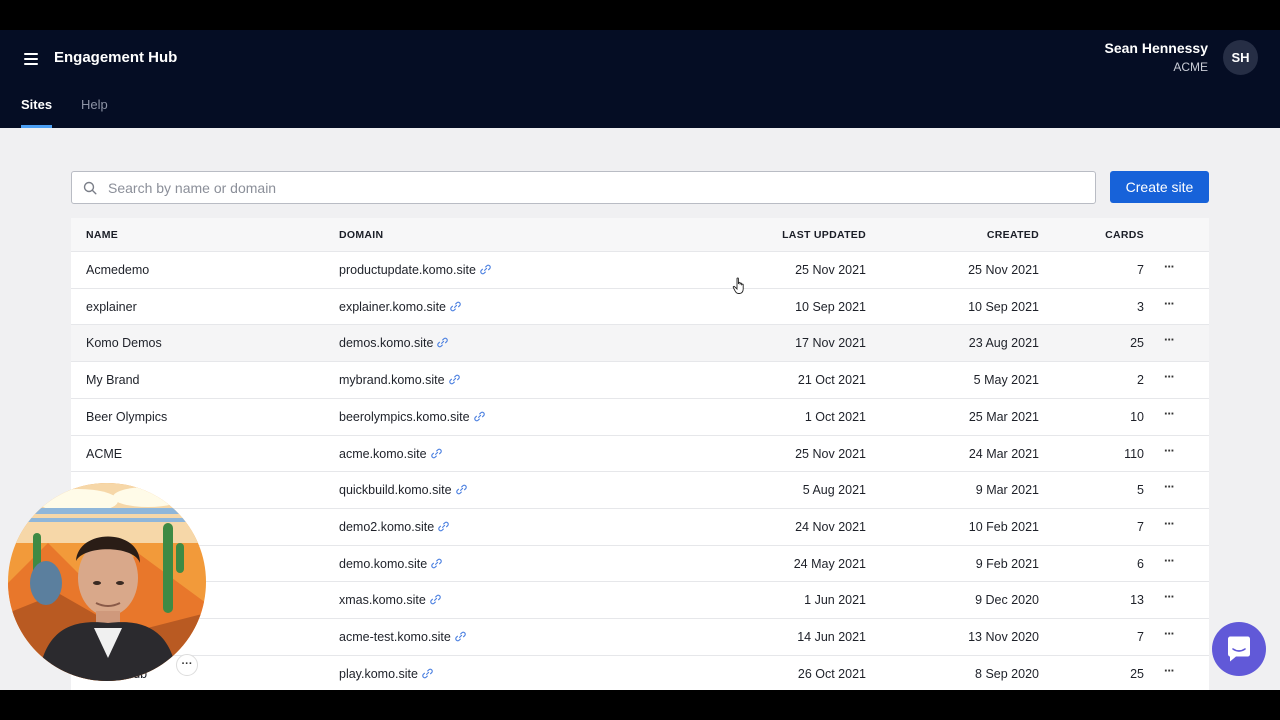 Image resolution: width=1280 pixels, height=720 pixels. Describe the element at coordinates (1140, 490) in the screenshot. I see `site-cards: 5` at that location.